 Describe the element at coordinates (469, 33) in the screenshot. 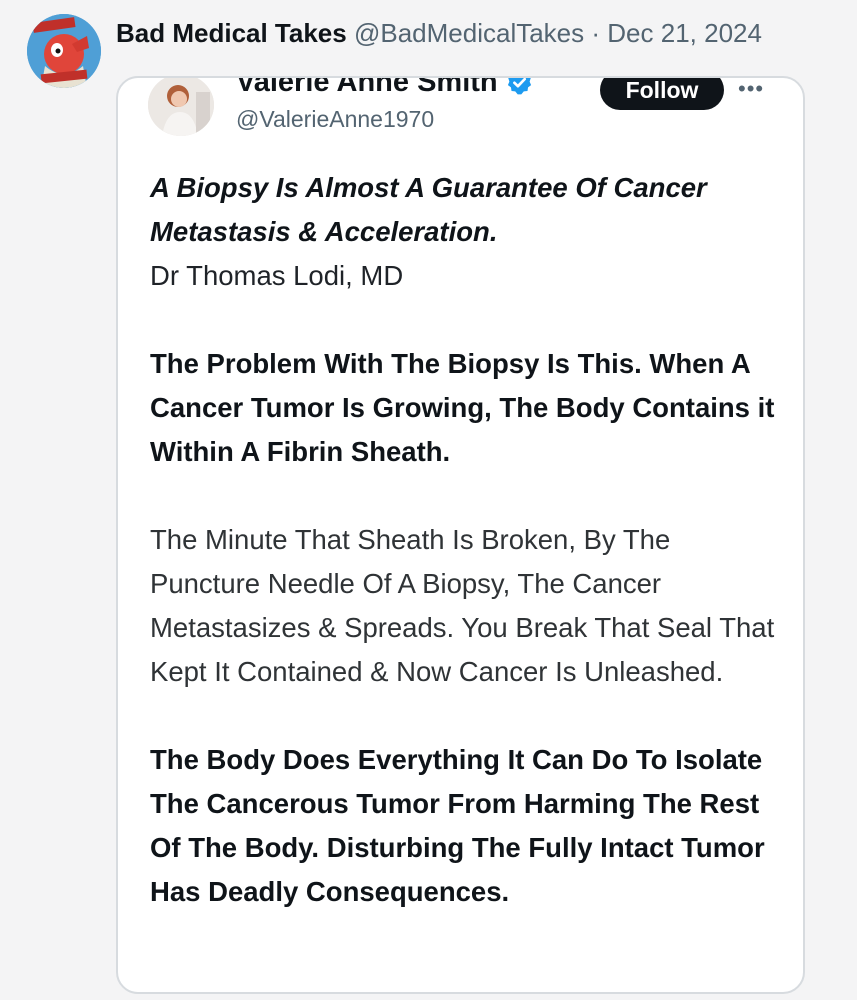

I see `author-handle: @BadMedicalTakes` at that location.